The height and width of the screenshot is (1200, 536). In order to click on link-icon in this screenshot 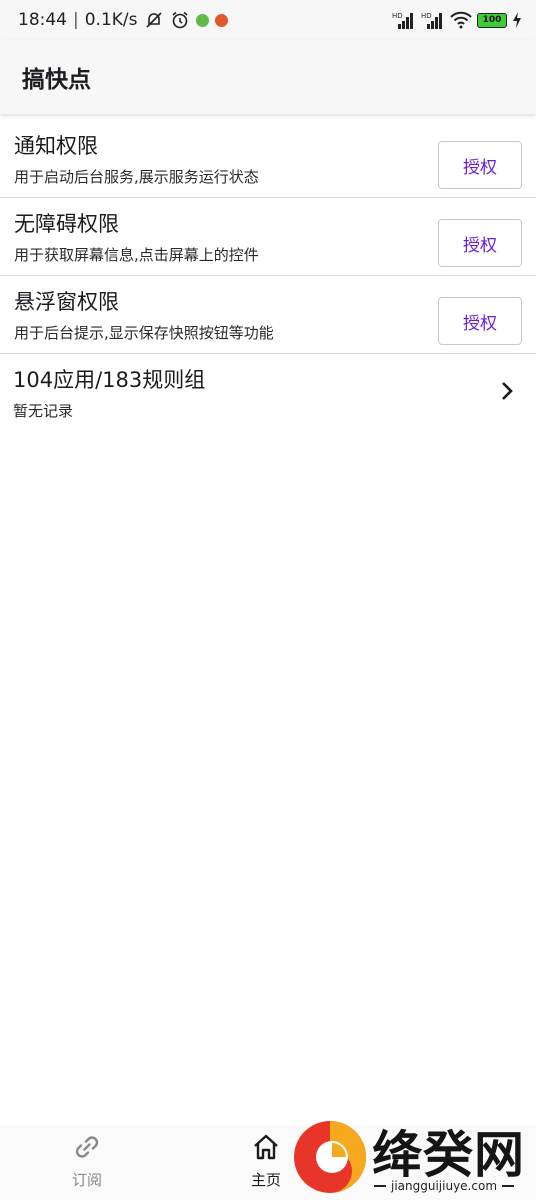, I will do `click(87, 1149)`.